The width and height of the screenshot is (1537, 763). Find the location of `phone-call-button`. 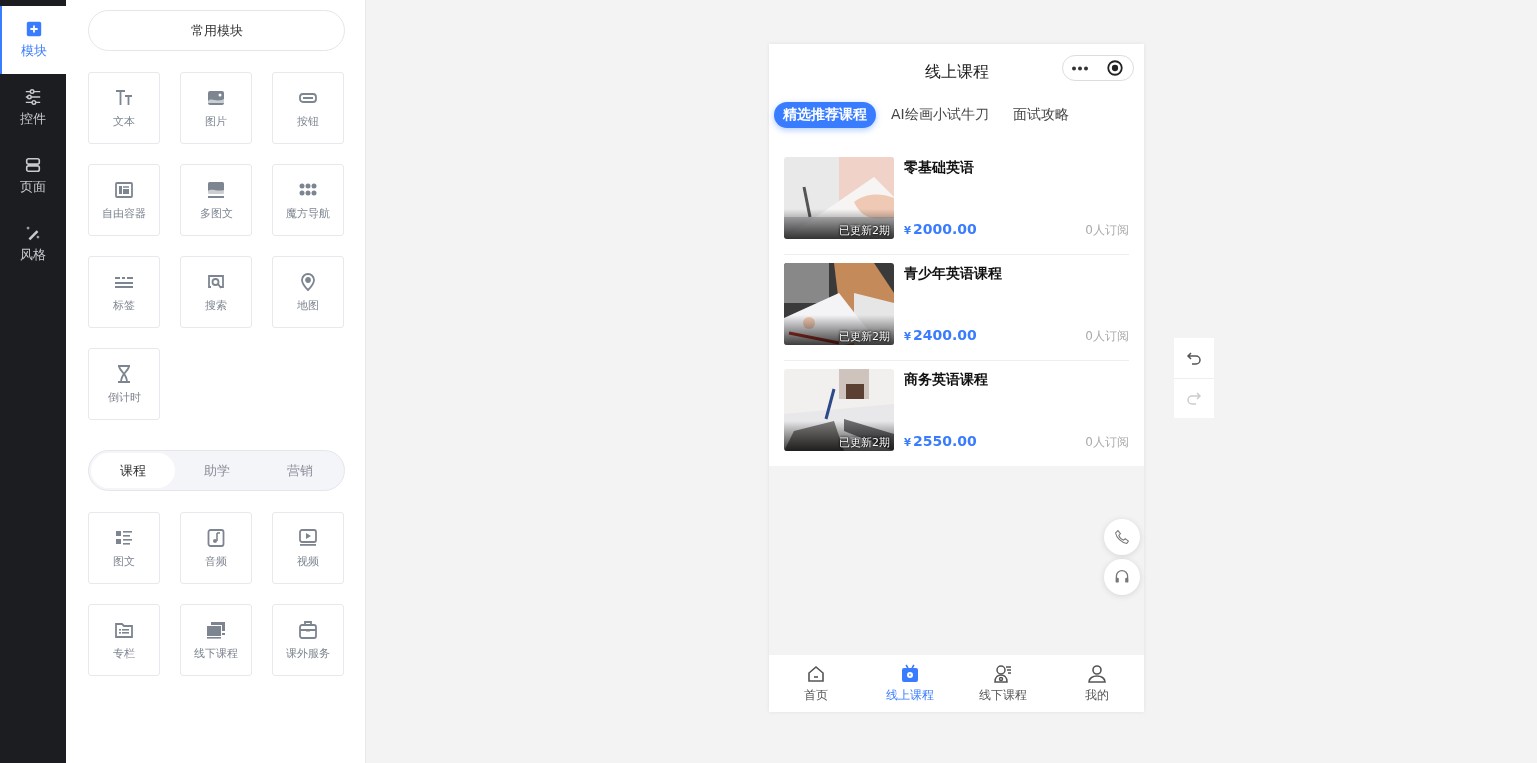

phone-call-button is located at coordinates (1122, 537).